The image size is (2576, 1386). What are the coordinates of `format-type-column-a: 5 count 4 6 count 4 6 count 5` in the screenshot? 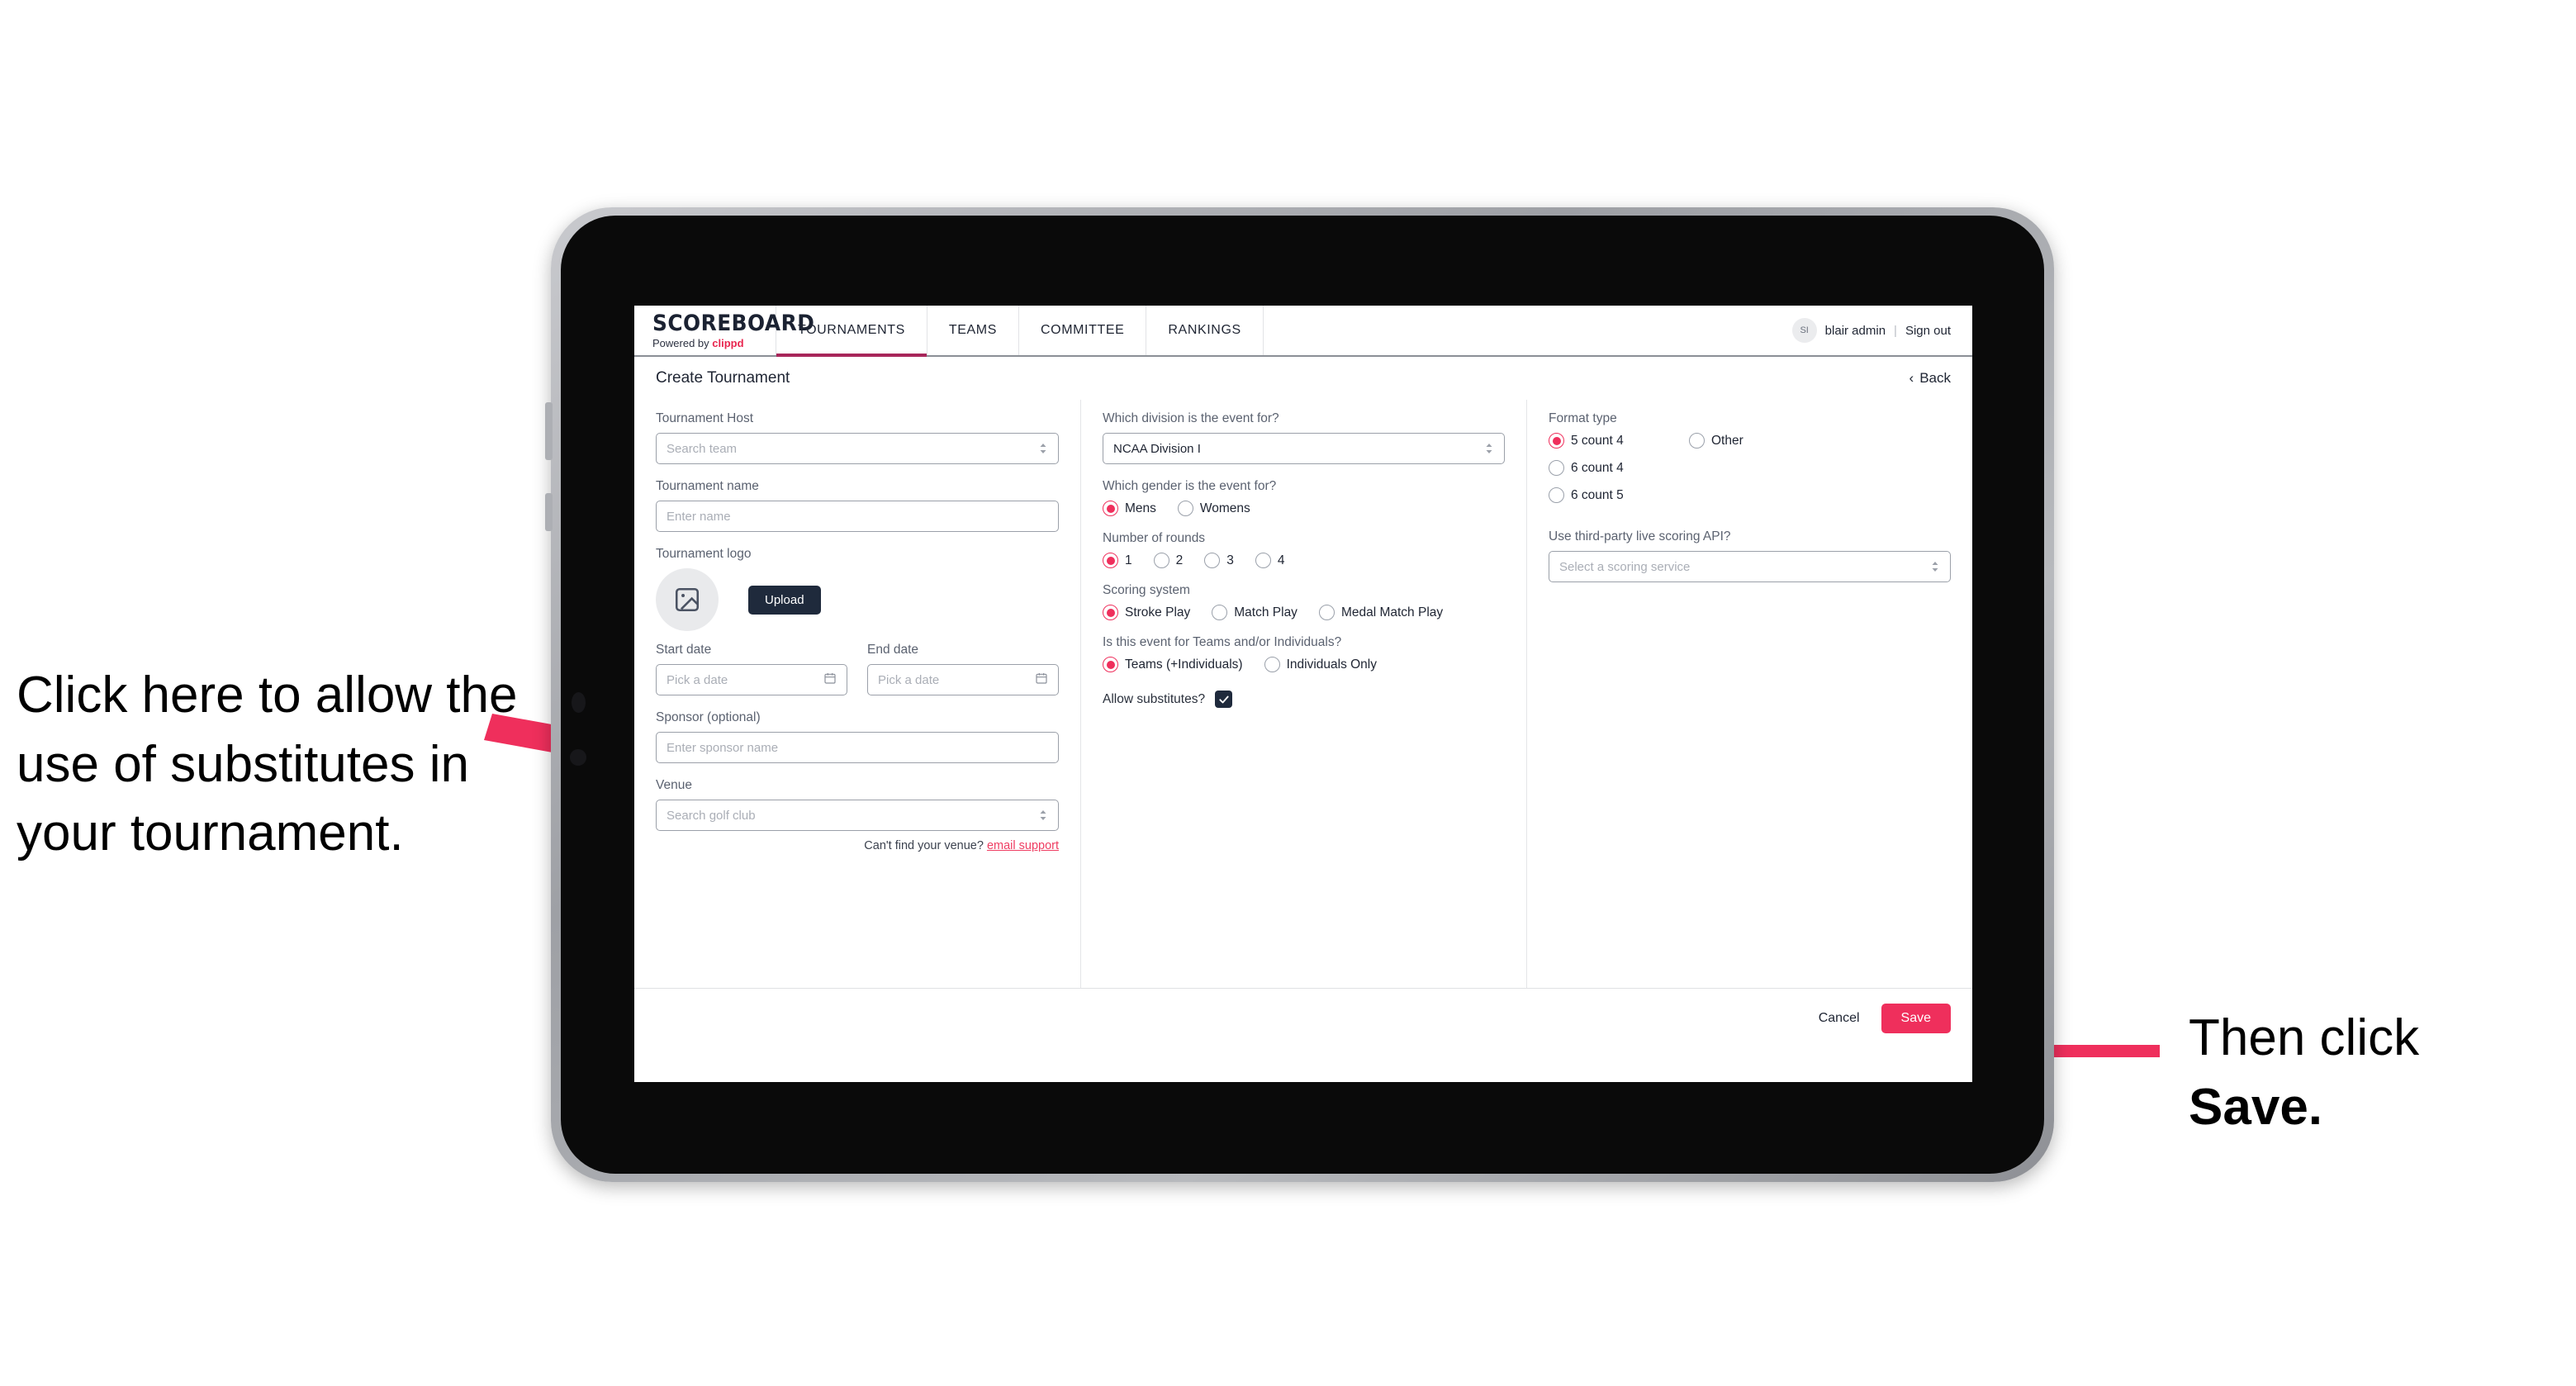 It's located at (1619, 474).